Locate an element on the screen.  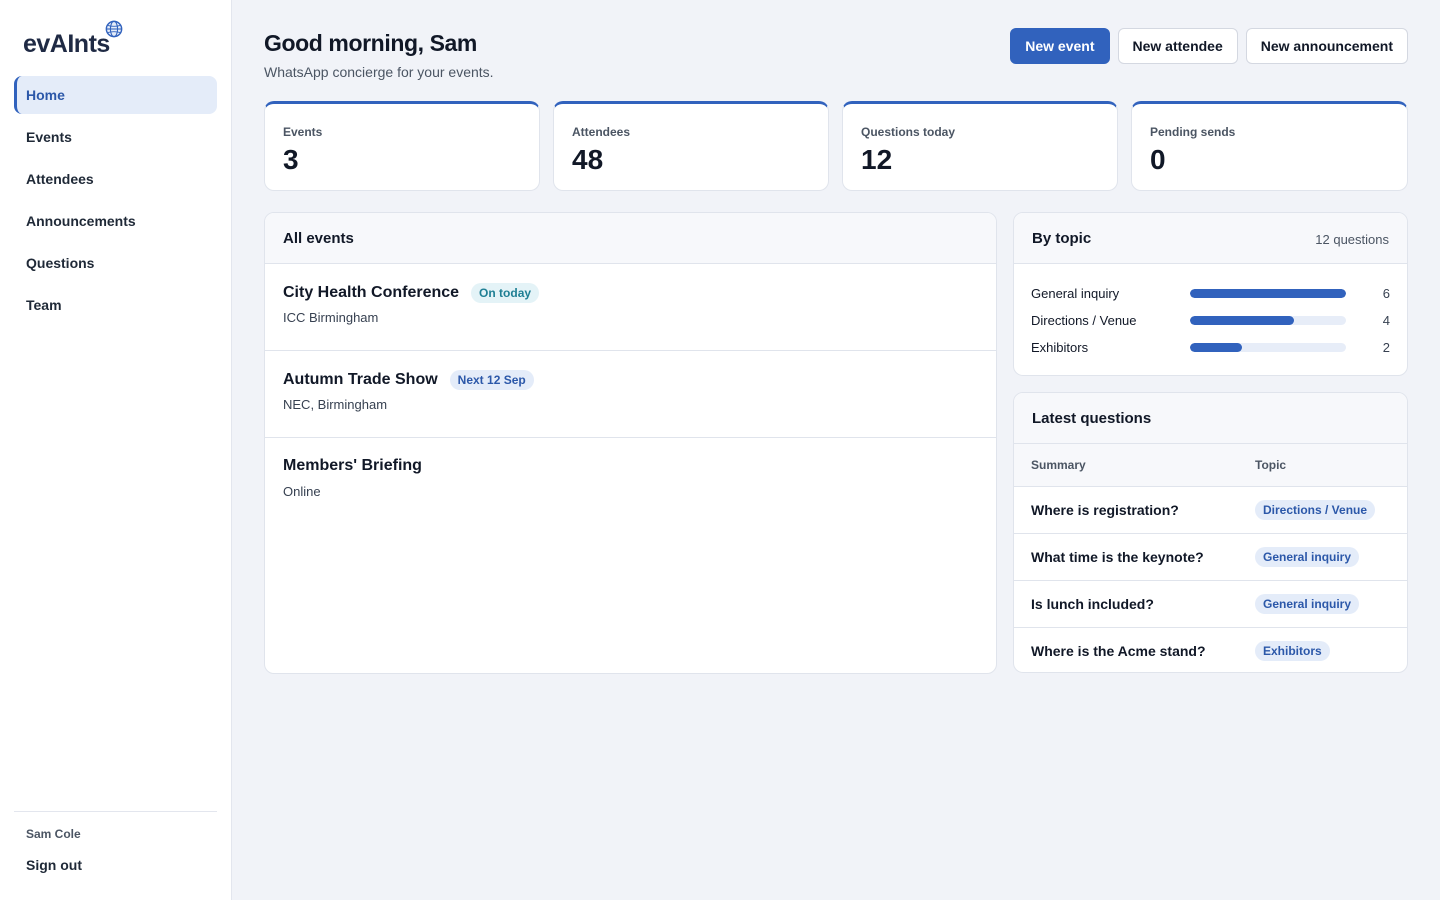
topic-row: General inquiry 6 is located at coordinates (1210, 293).